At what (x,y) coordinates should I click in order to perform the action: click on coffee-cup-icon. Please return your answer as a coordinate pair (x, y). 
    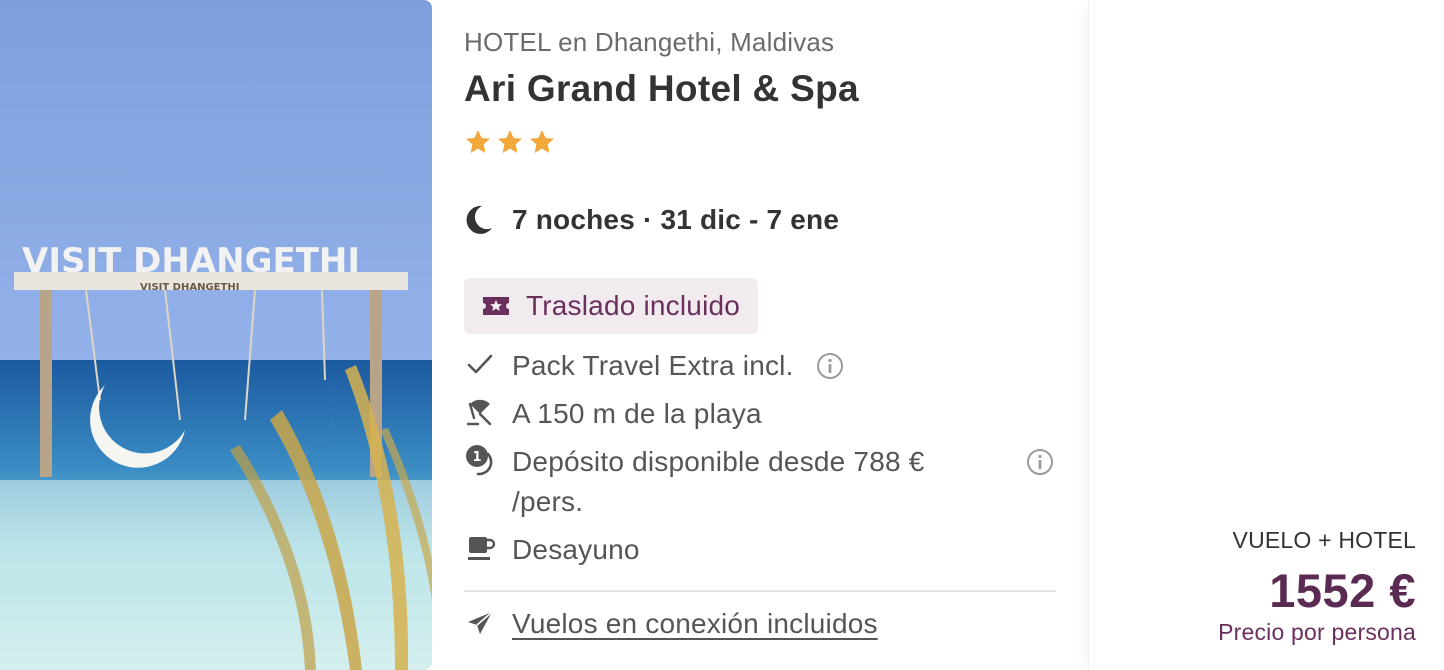
    Looking at the image, I should click on (482, 548).